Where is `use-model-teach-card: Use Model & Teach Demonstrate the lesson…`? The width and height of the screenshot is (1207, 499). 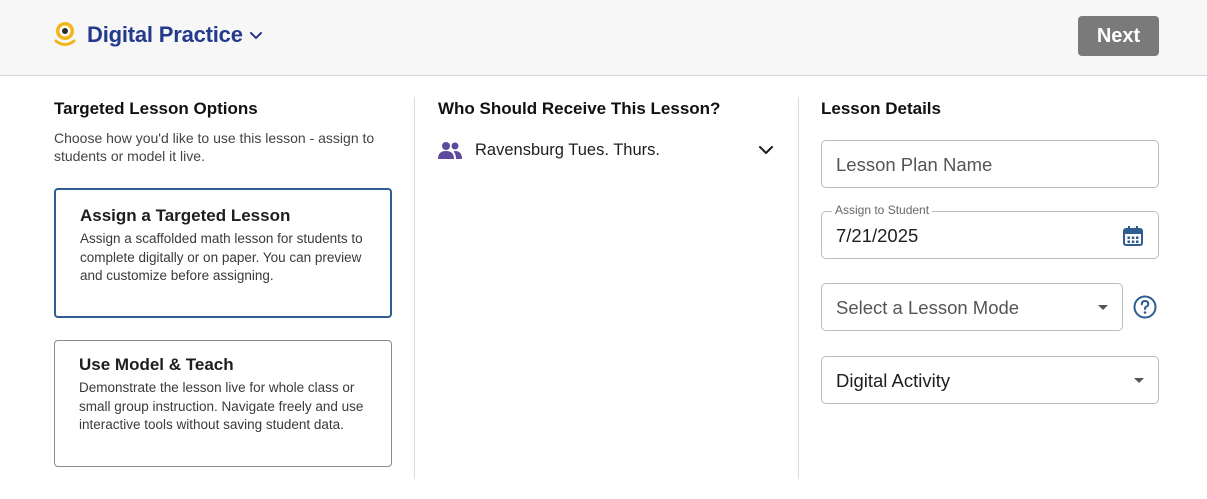
use-model-teach-card: Use Model & Teach Demonstrate the lesson… is located at coordinates (223, 403).